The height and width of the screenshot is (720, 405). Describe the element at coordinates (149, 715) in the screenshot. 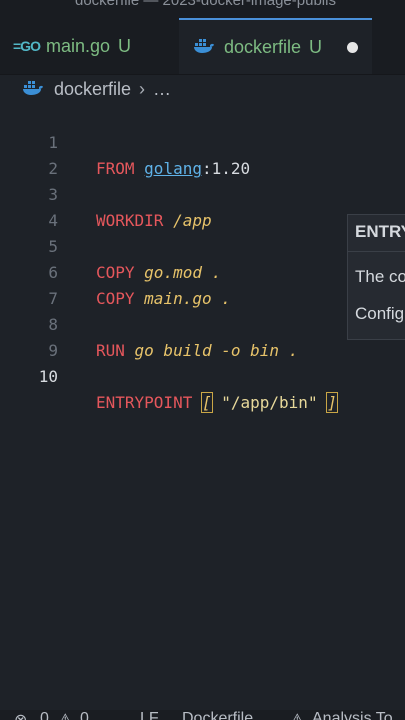

I see `eol-indicator: LF` at that location.